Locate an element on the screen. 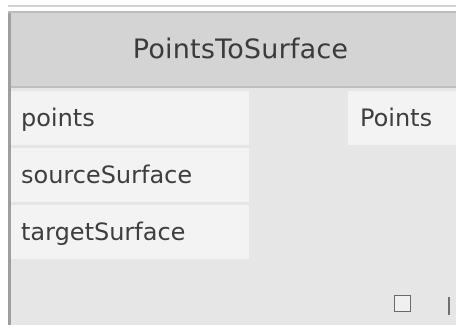 This screenshot has width=456, height=333. input-port-label: targetSurface is located at coordinates (103, 232).